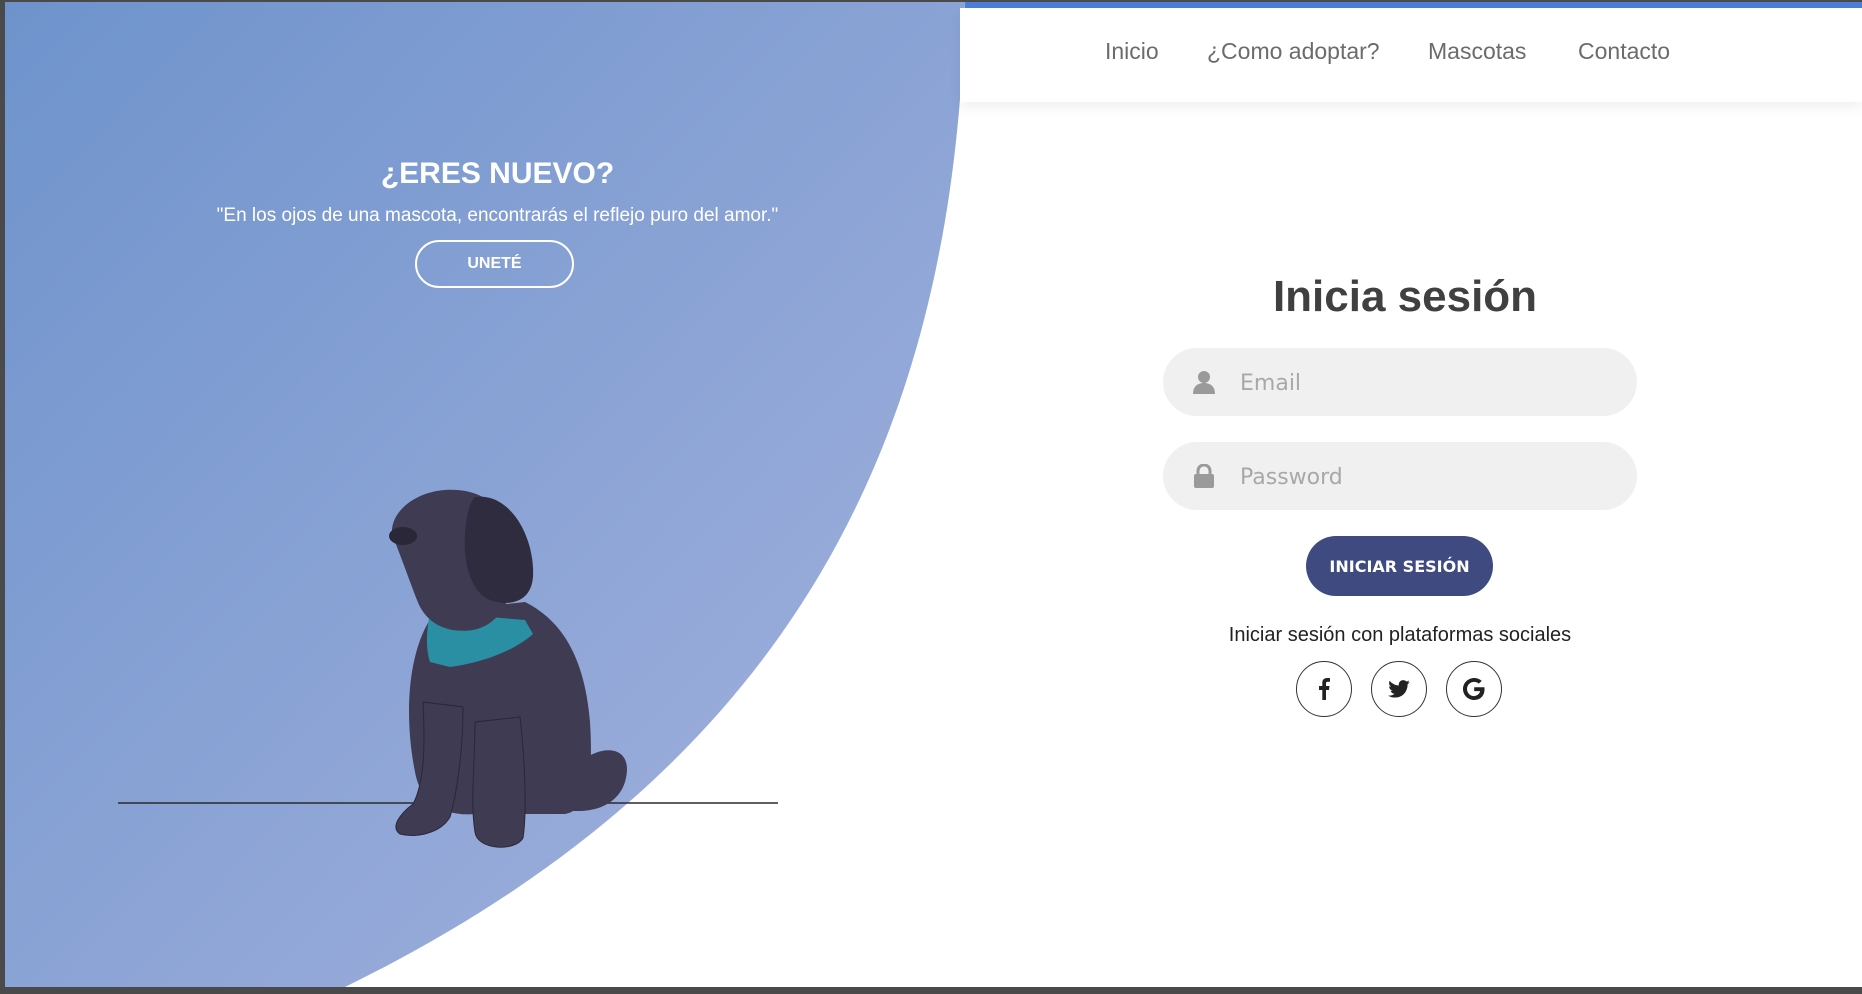 Image resolution: width=1862 pixels, height=994 pixels. I want to click on user-icon, so click(1204, 382).